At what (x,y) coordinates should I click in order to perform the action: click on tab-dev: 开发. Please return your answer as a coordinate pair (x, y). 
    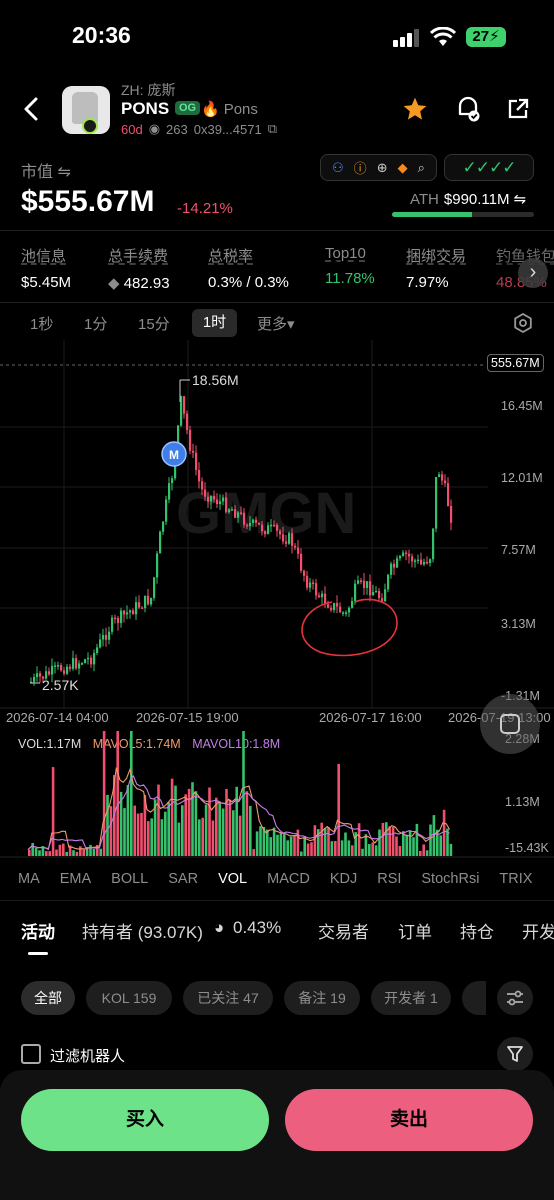
    Looking at the image, I should click on (538, 930).